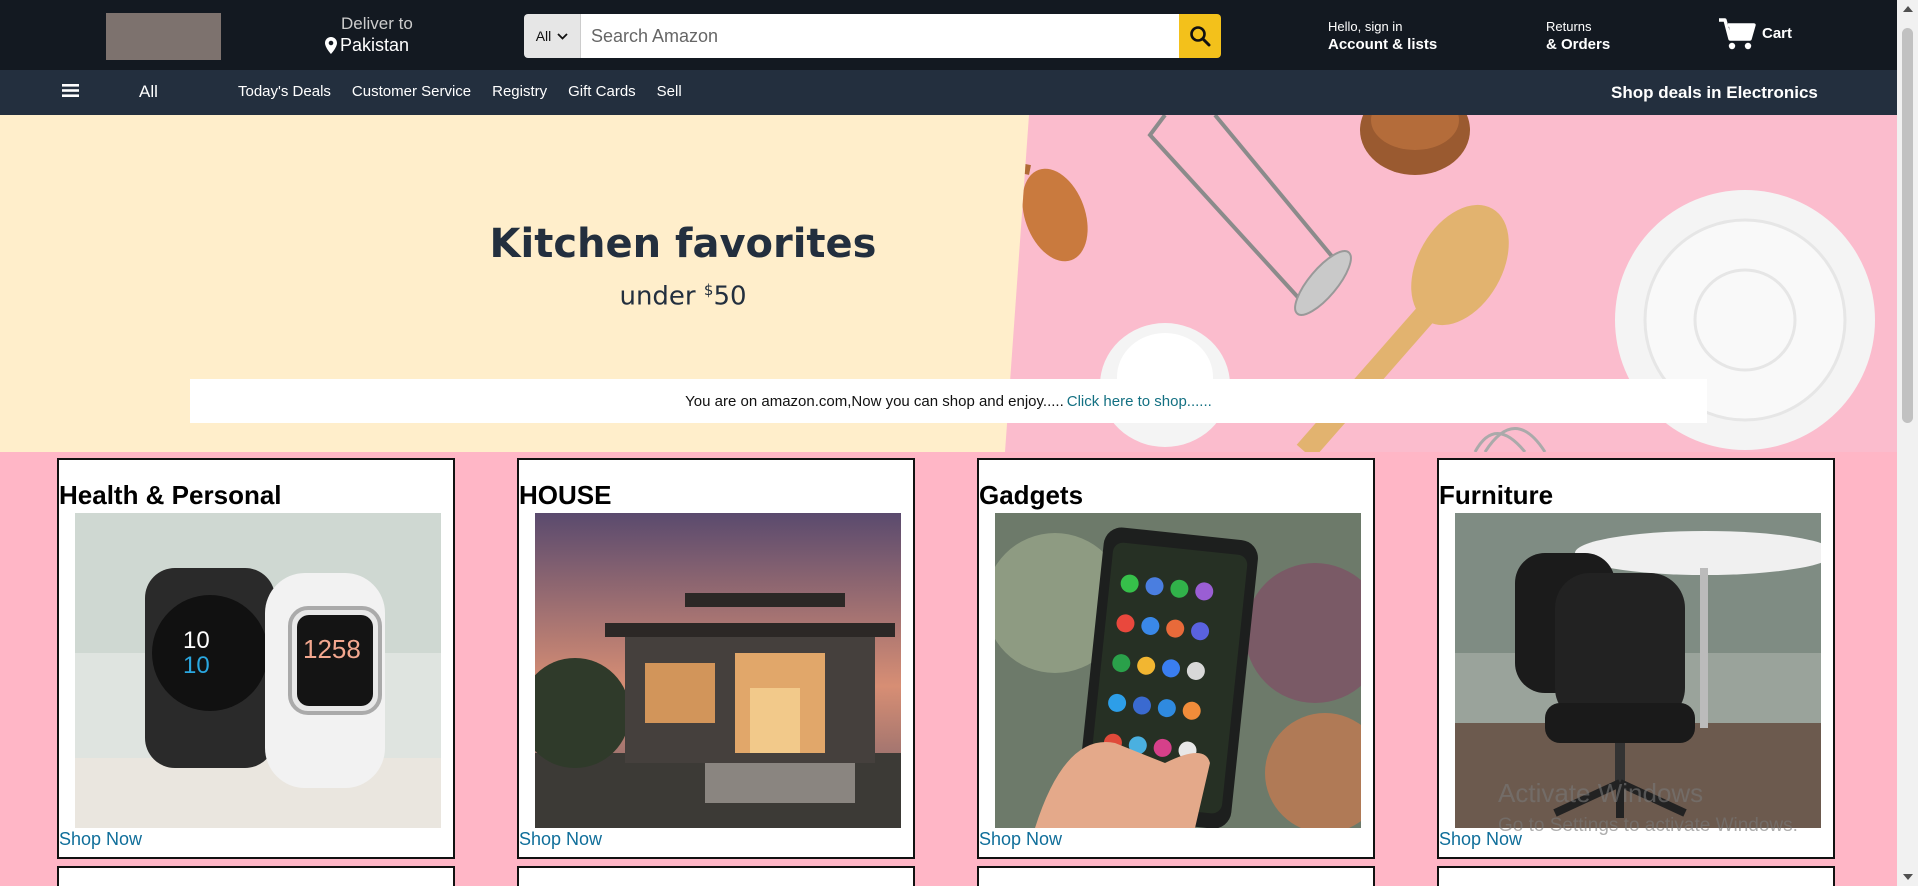 The image size is (1918, 886). I want to click on account-lists: Hello, sign in Account & lists, so click(1382, 36).